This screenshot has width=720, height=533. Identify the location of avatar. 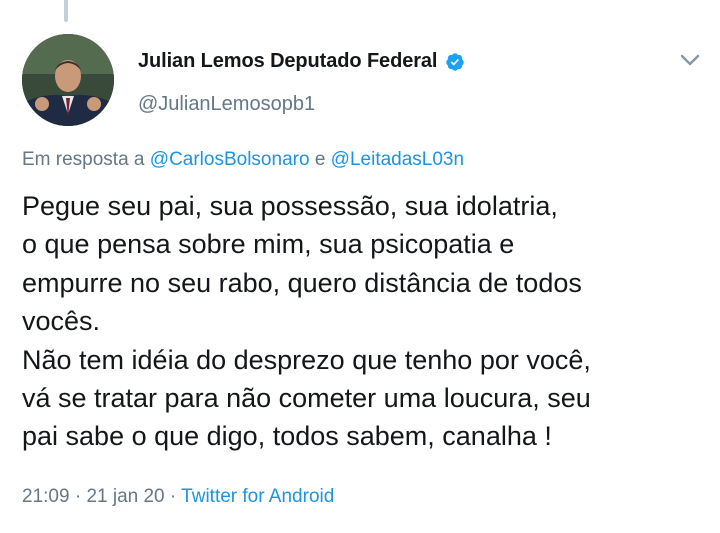
(68, 80).